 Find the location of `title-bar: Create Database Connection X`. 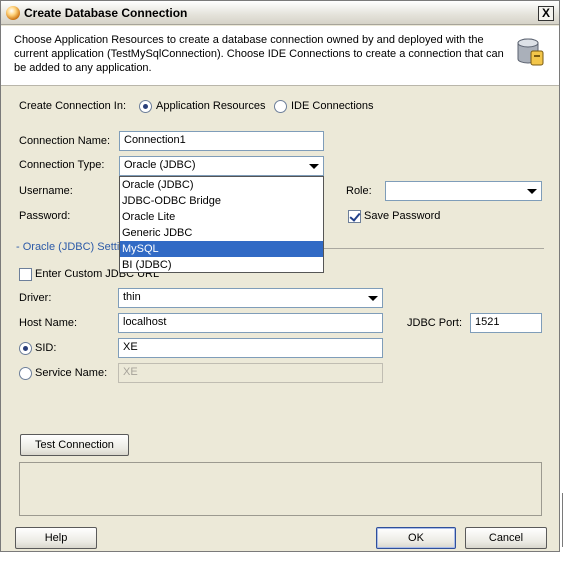

title-bar: Create Database Connection X is located at coordinates (280, 13).